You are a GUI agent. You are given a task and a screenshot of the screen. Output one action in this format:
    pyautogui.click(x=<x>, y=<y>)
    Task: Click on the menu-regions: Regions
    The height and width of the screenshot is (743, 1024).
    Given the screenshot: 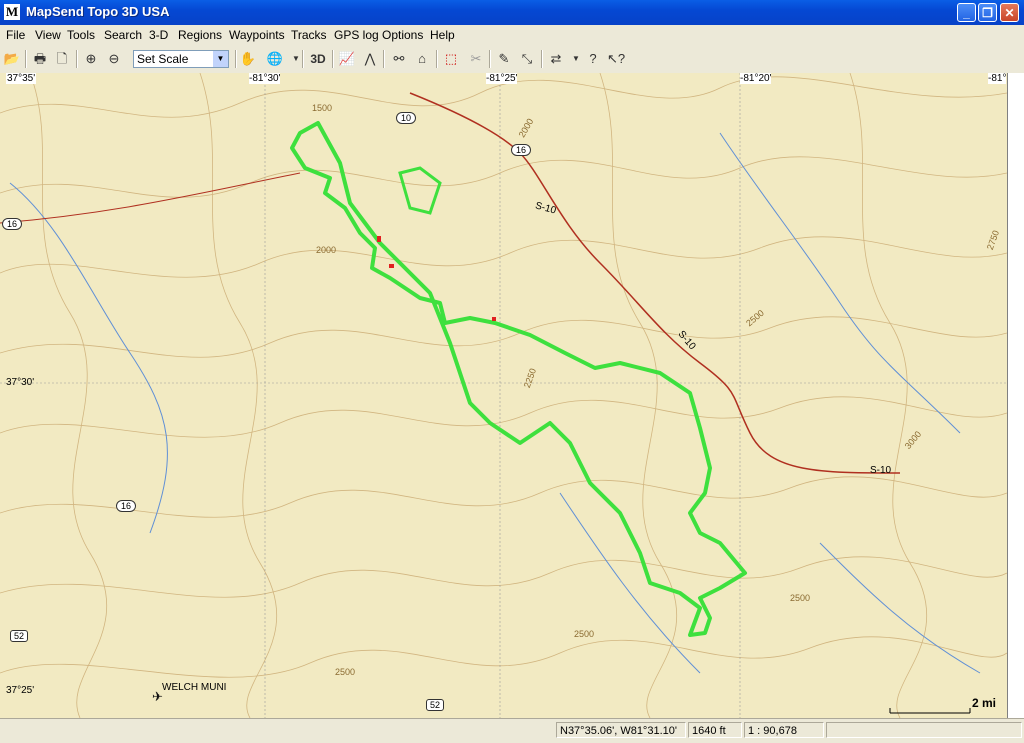 What is the action you would take?
    pyautogui.click(x=200, y=35)
    